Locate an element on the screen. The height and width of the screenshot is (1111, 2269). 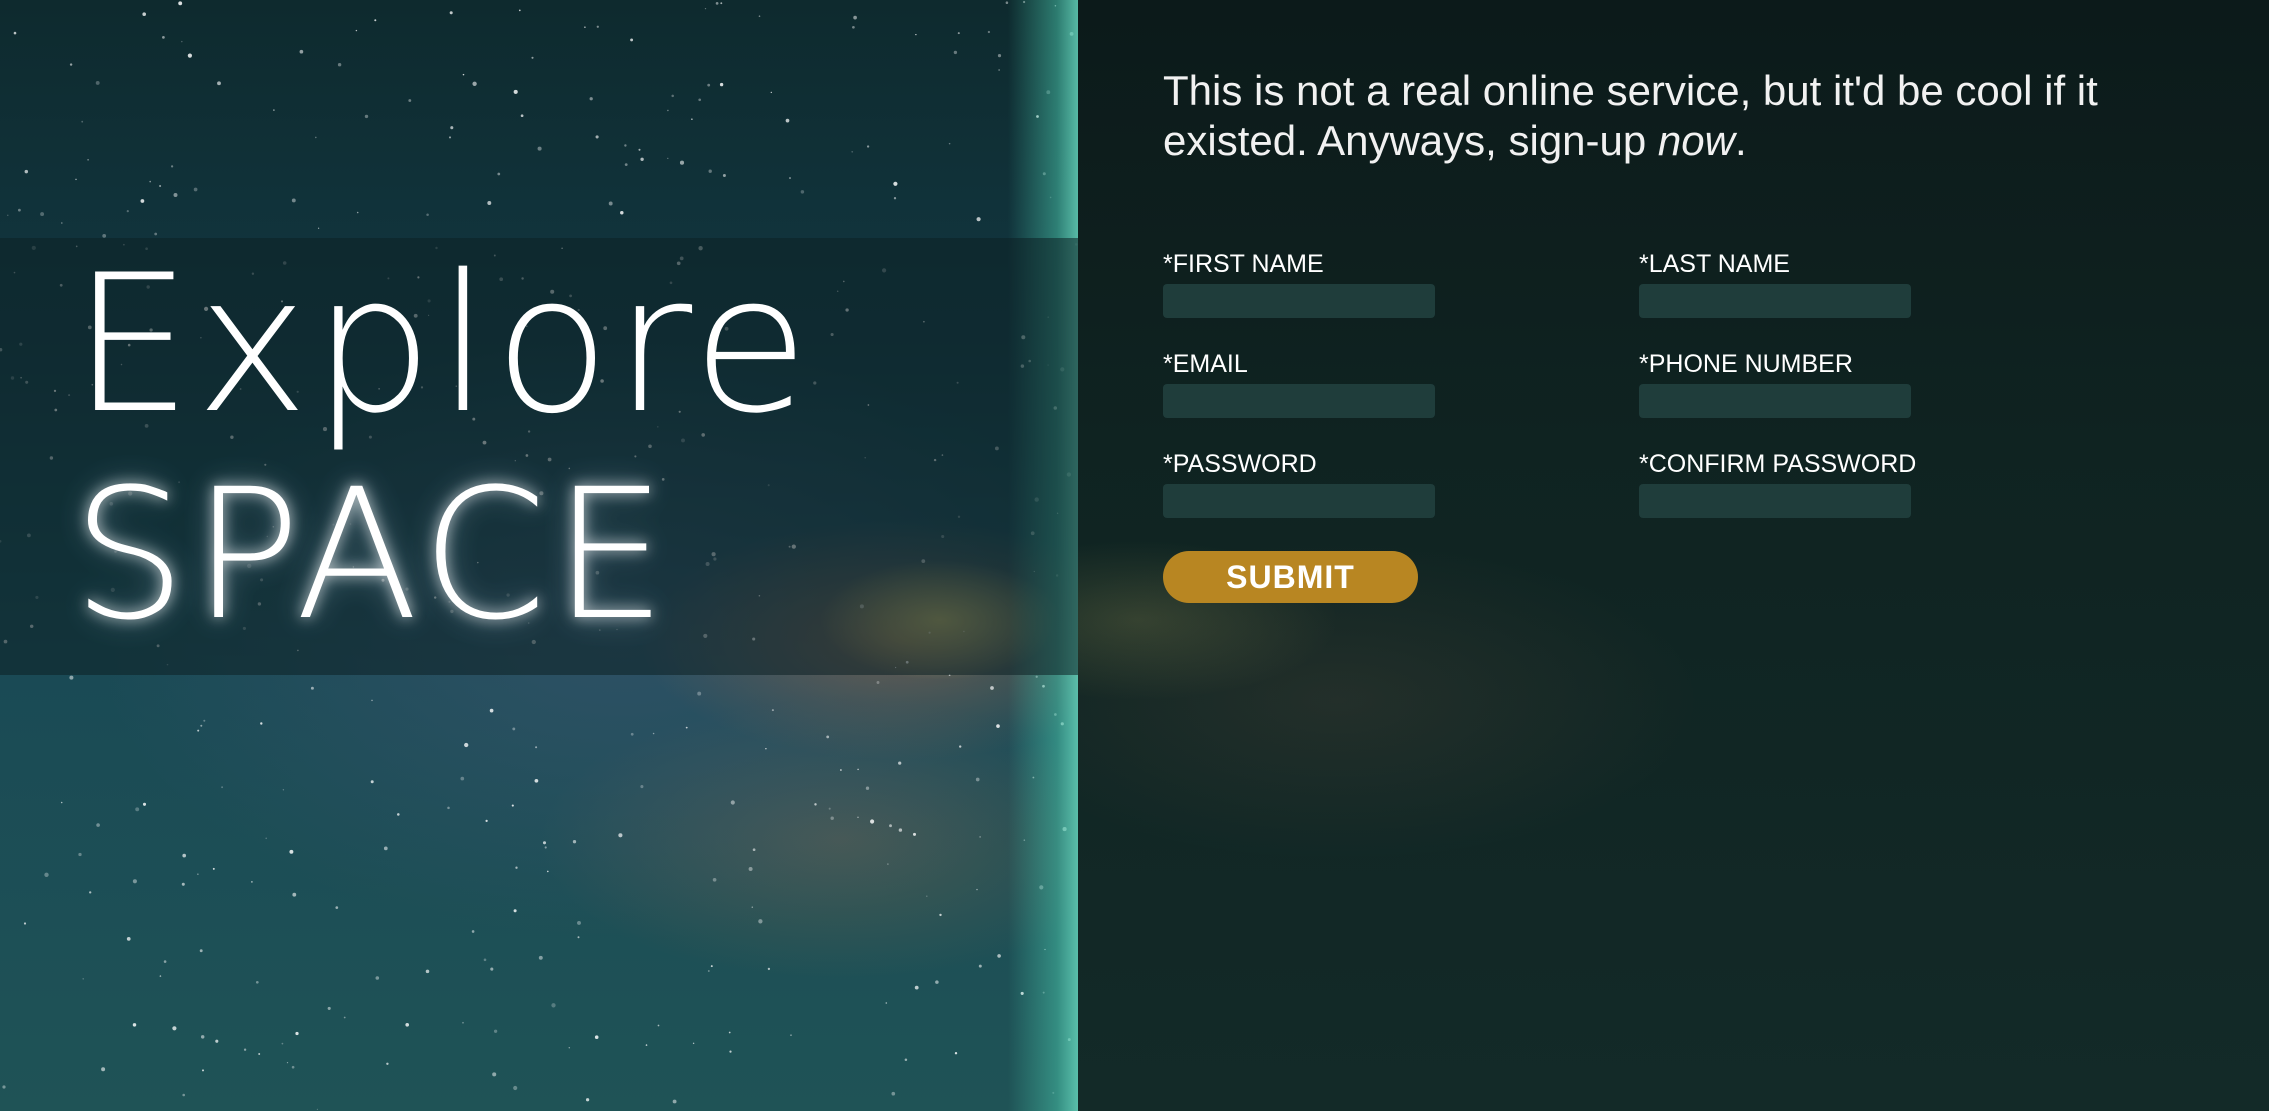
submit-button: SUBMIT is located at coordinates (1290, 577).